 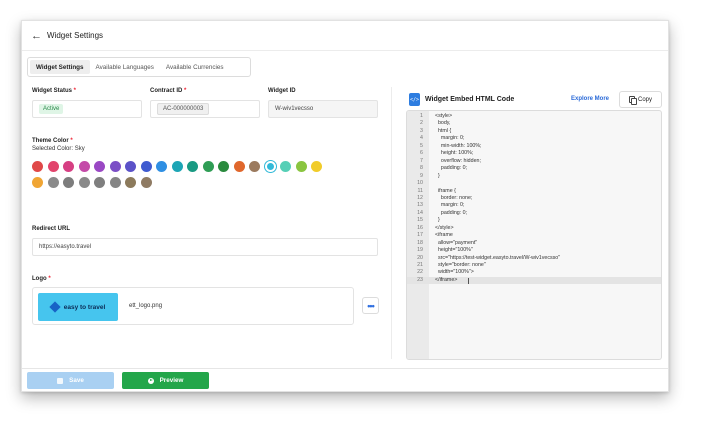 What do you see at coordinates (534, 153) in the screenshot?
I see `code-line: 6 height: 100%;` at bounding box center [534, 153].